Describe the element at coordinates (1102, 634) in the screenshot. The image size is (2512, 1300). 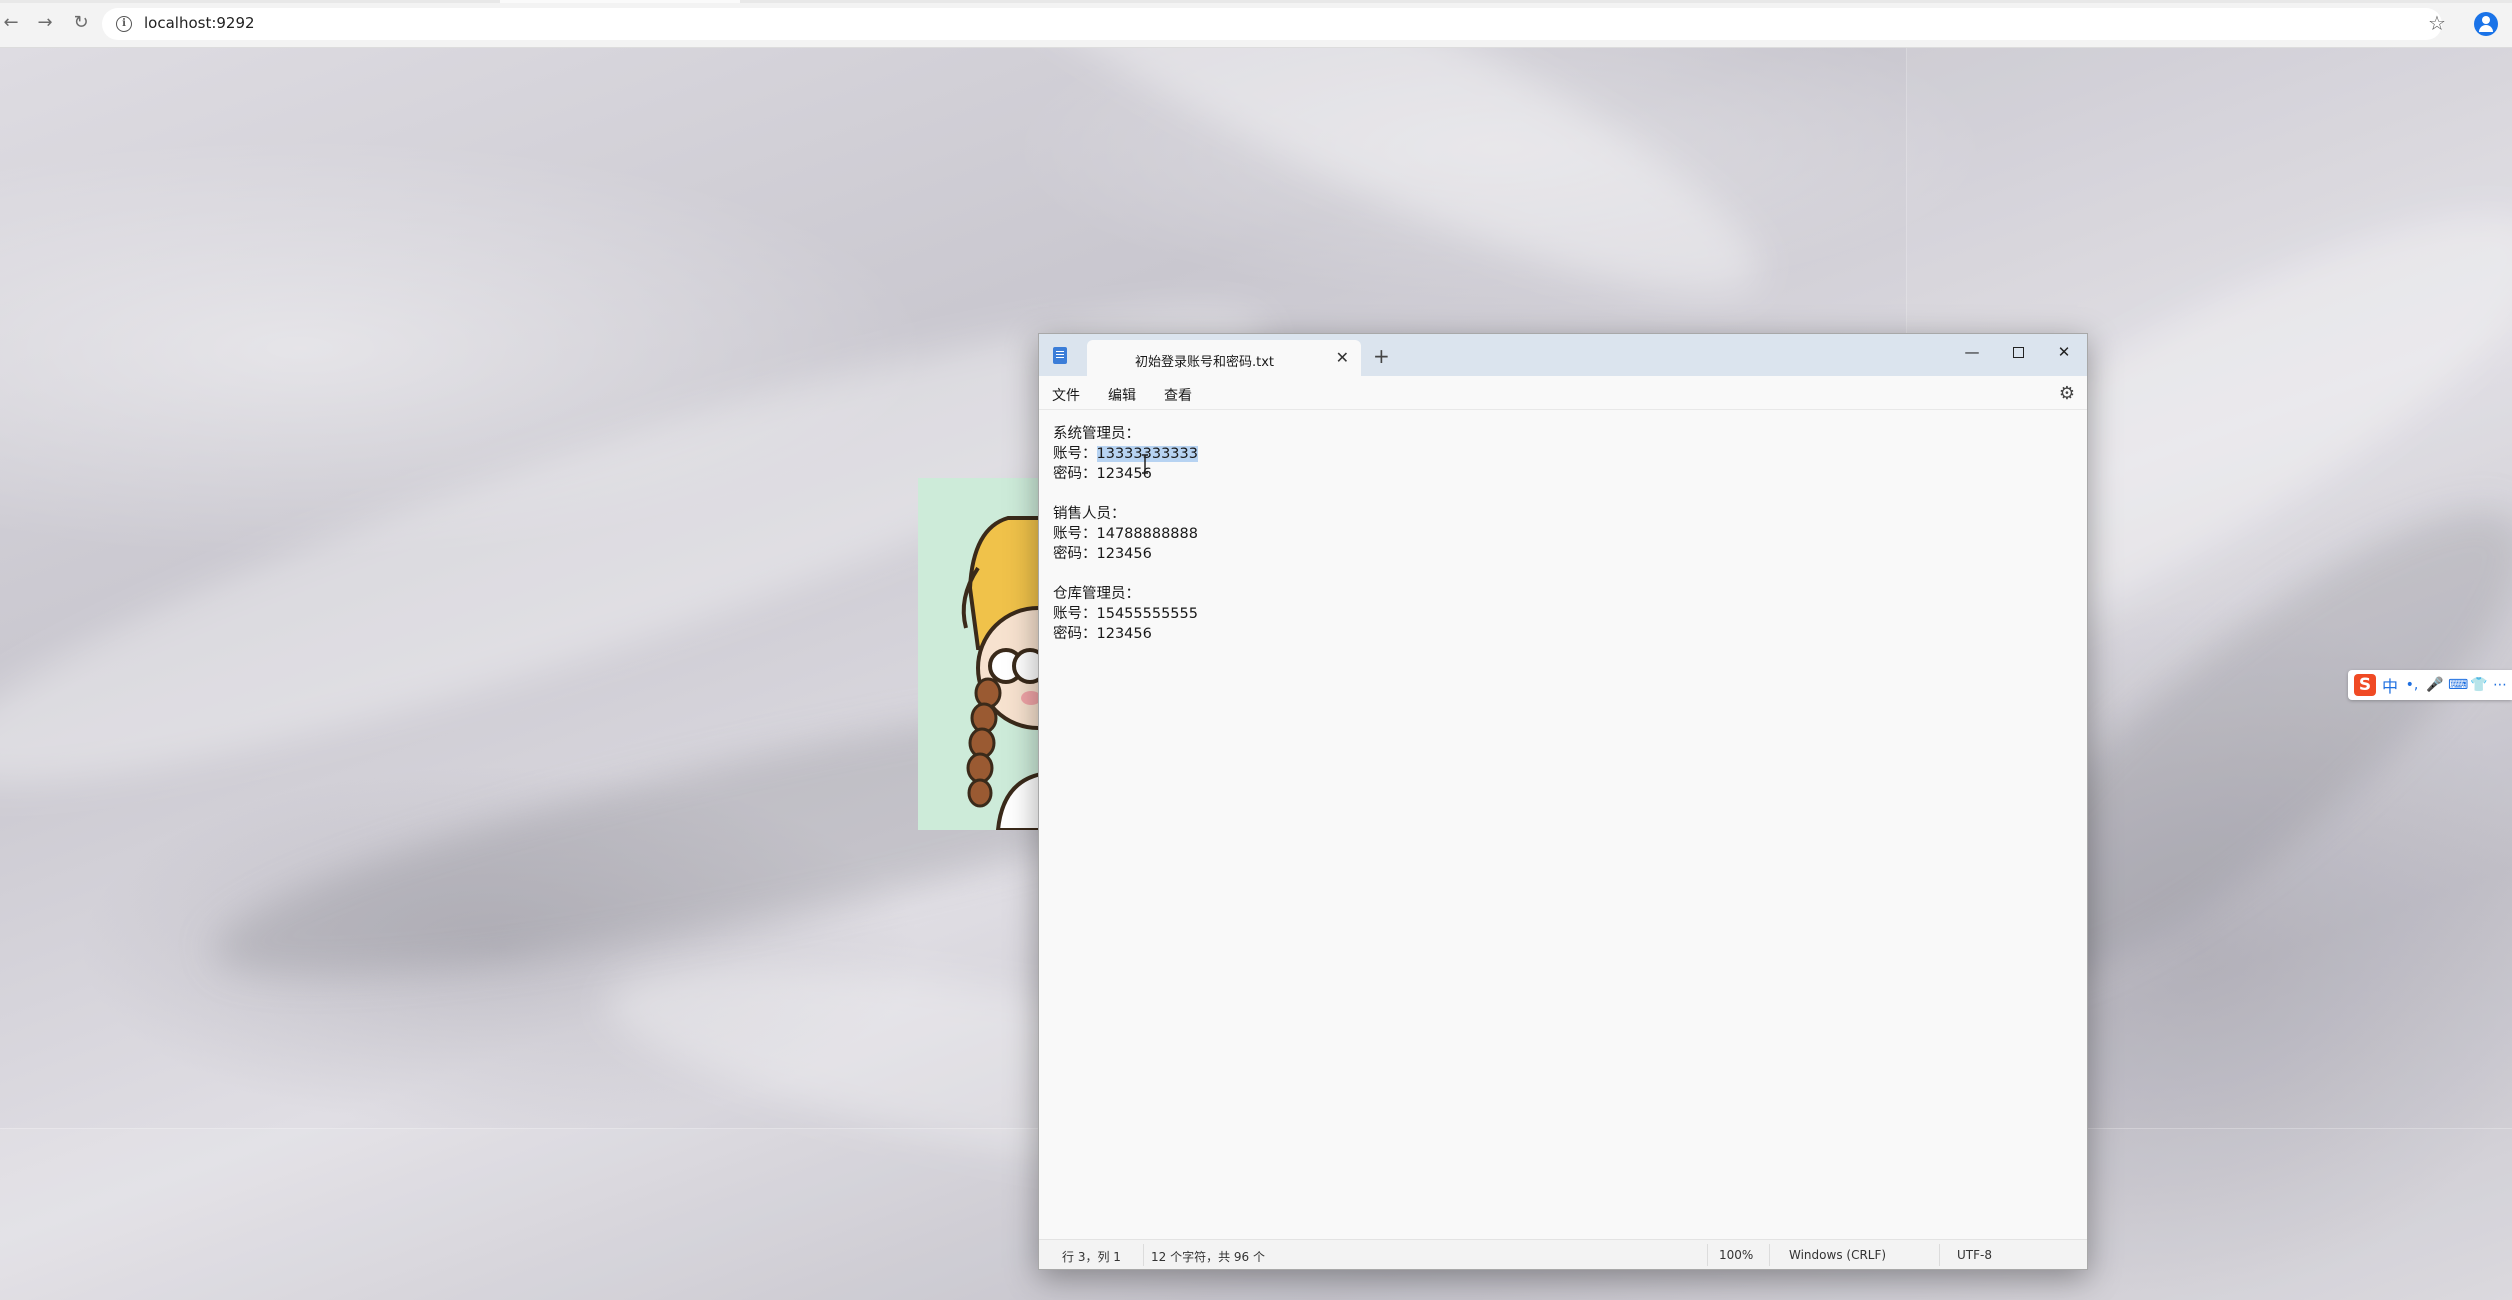
I see `warehouse-password-line: 密码：123456` at that location.